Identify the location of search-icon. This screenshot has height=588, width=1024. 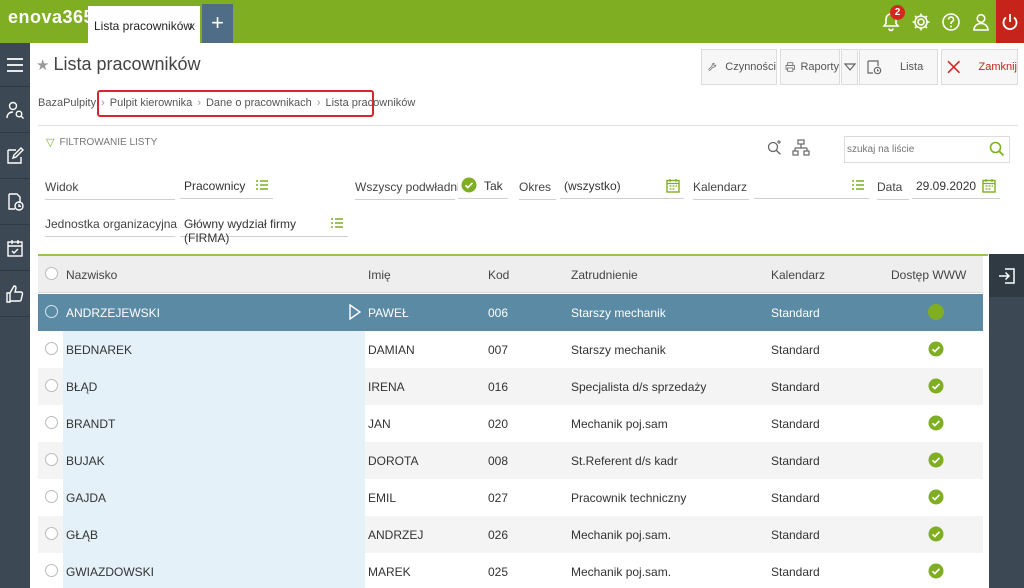
(997, 149).